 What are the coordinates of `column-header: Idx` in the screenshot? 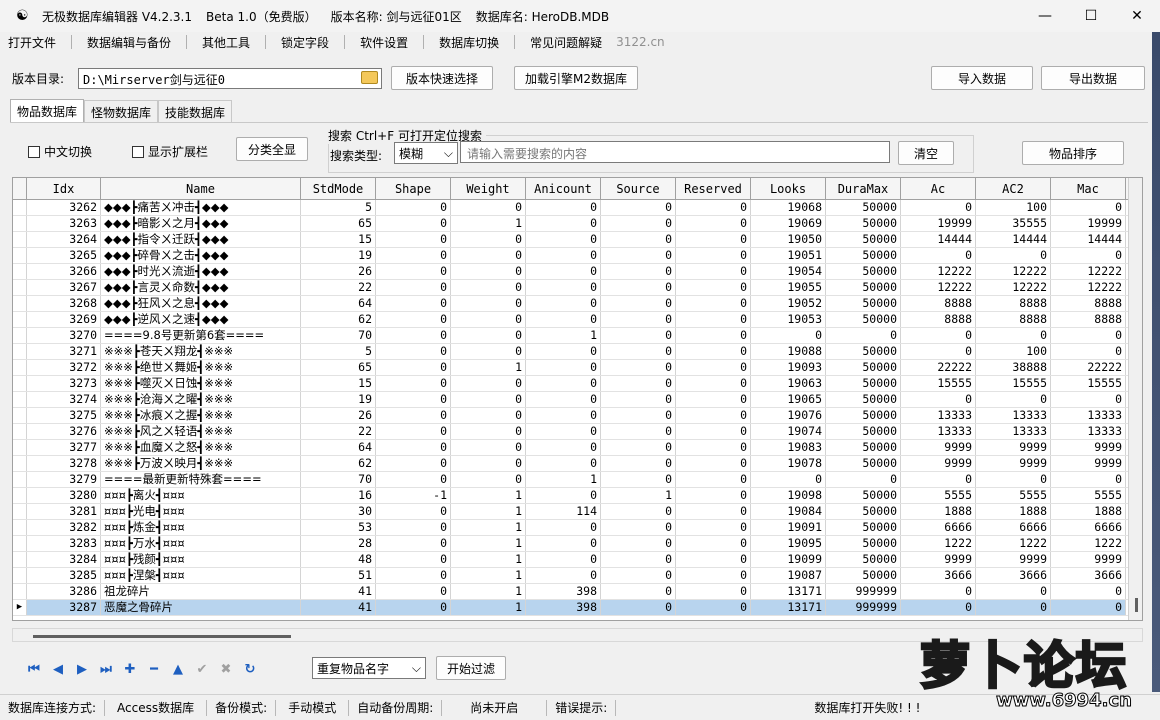 It's located at (64, 188).